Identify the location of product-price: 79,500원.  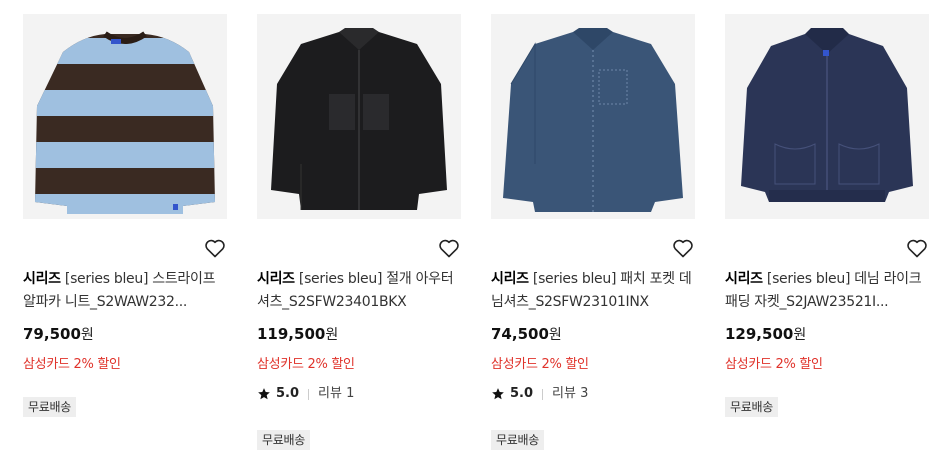
(58, 334).